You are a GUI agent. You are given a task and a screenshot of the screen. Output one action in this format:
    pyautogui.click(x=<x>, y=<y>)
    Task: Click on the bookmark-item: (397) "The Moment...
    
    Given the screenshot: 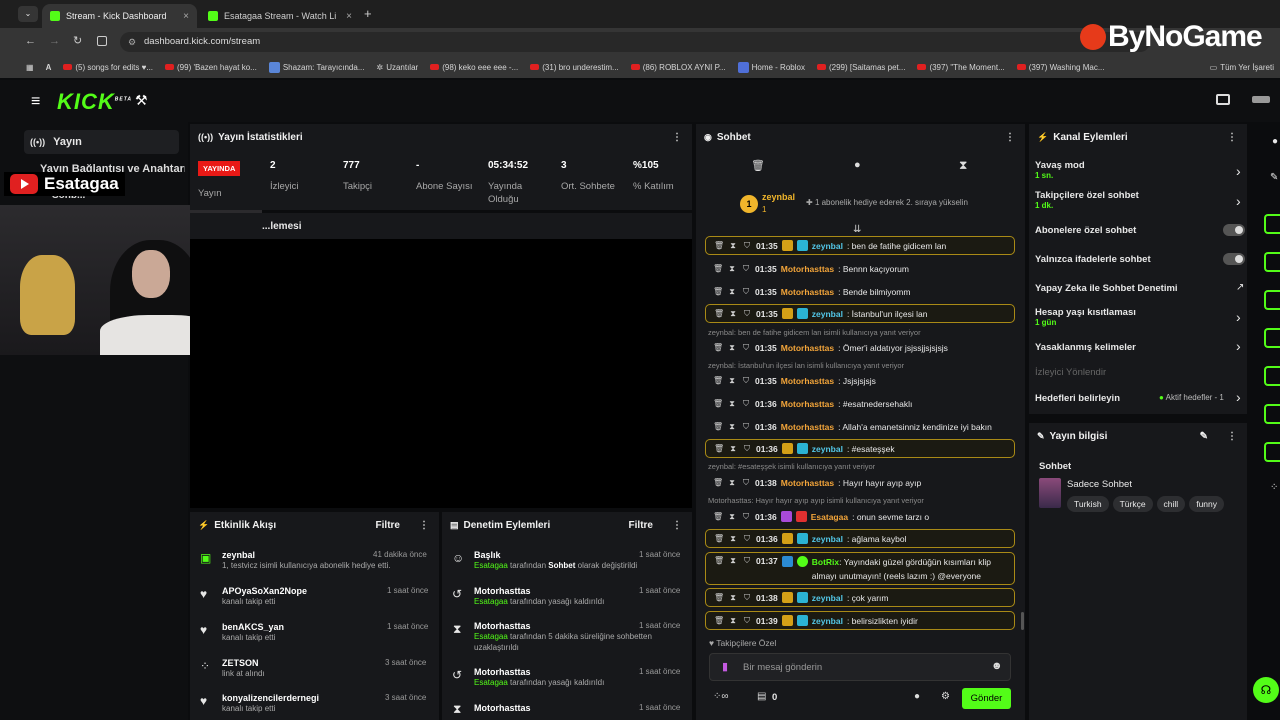 What is the action you would take?
    pyautogui.click(x=960, y=67)
    